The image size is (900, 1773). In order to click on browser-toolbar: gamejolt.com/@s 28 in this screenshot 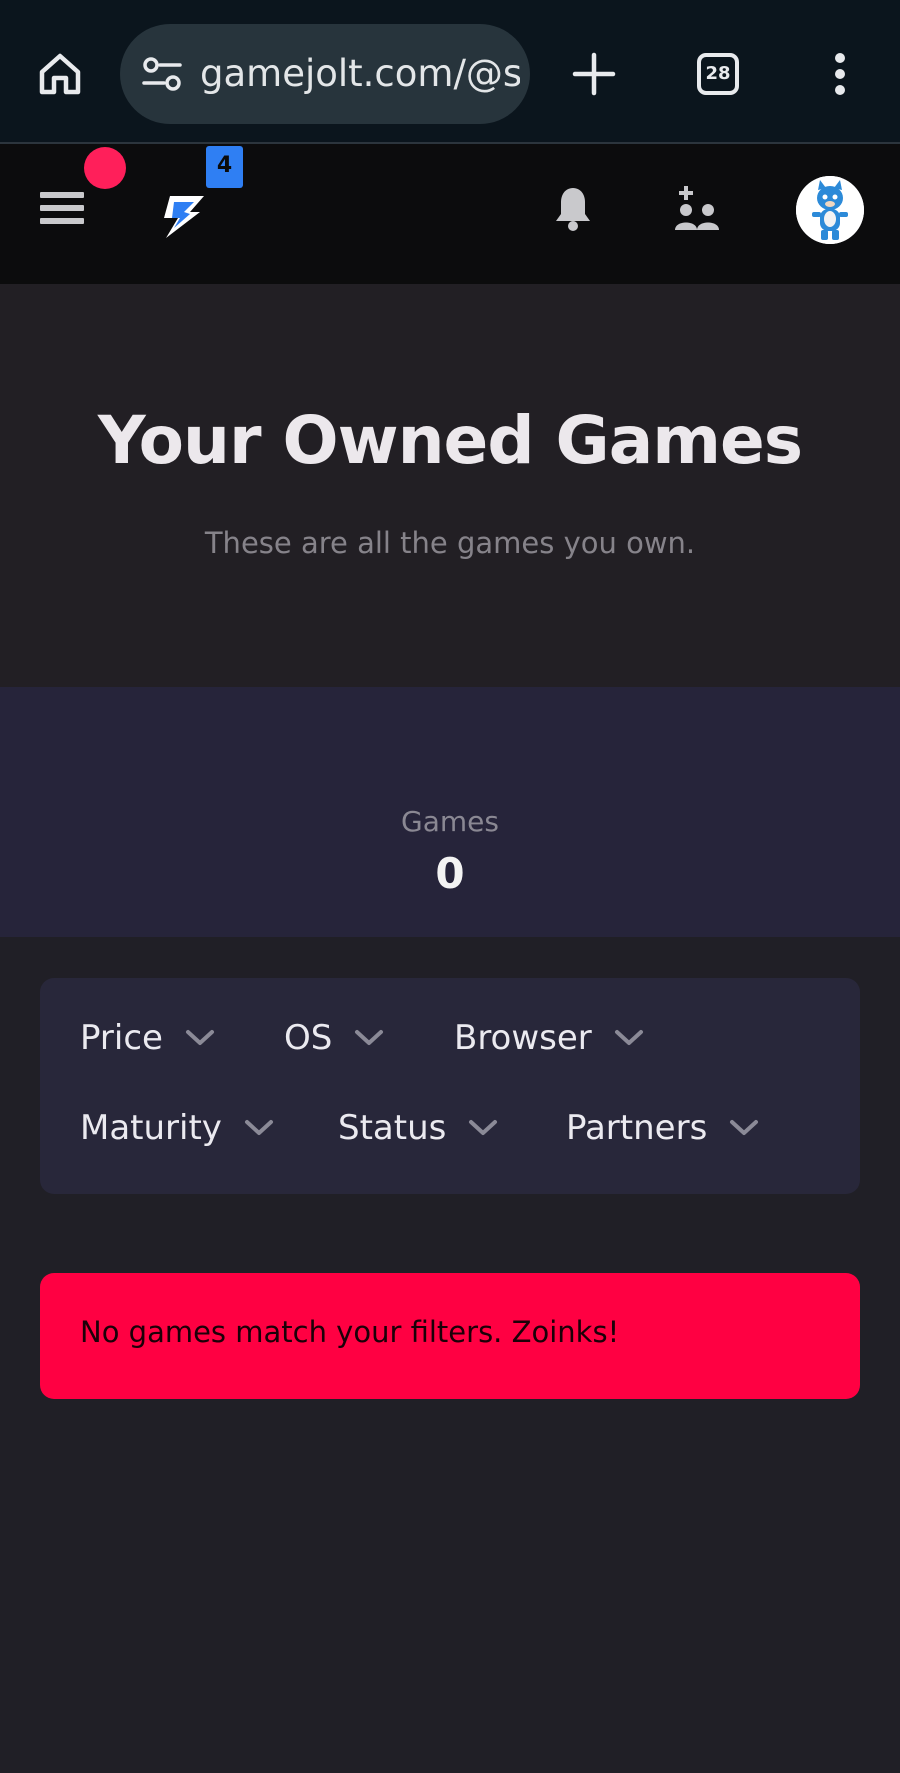, I will do `click(450, 72)`.